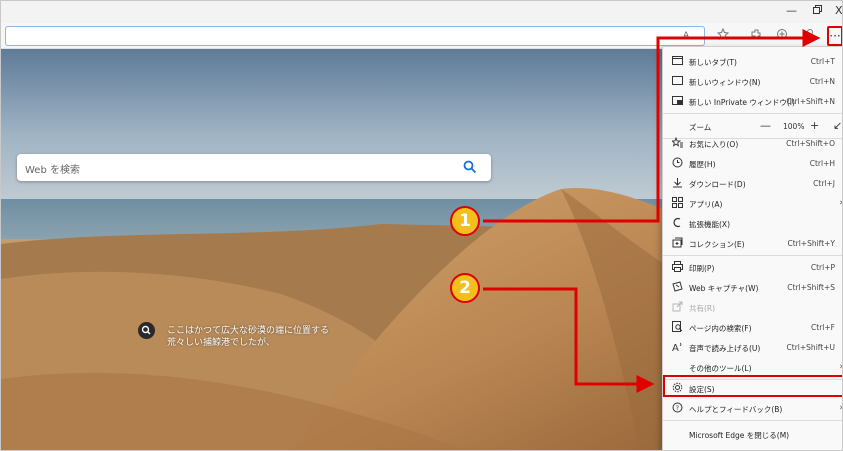 Image resolution: width=843 pixels, height=451 pixels. I want to click on new-window-icon, so click(677, 81).